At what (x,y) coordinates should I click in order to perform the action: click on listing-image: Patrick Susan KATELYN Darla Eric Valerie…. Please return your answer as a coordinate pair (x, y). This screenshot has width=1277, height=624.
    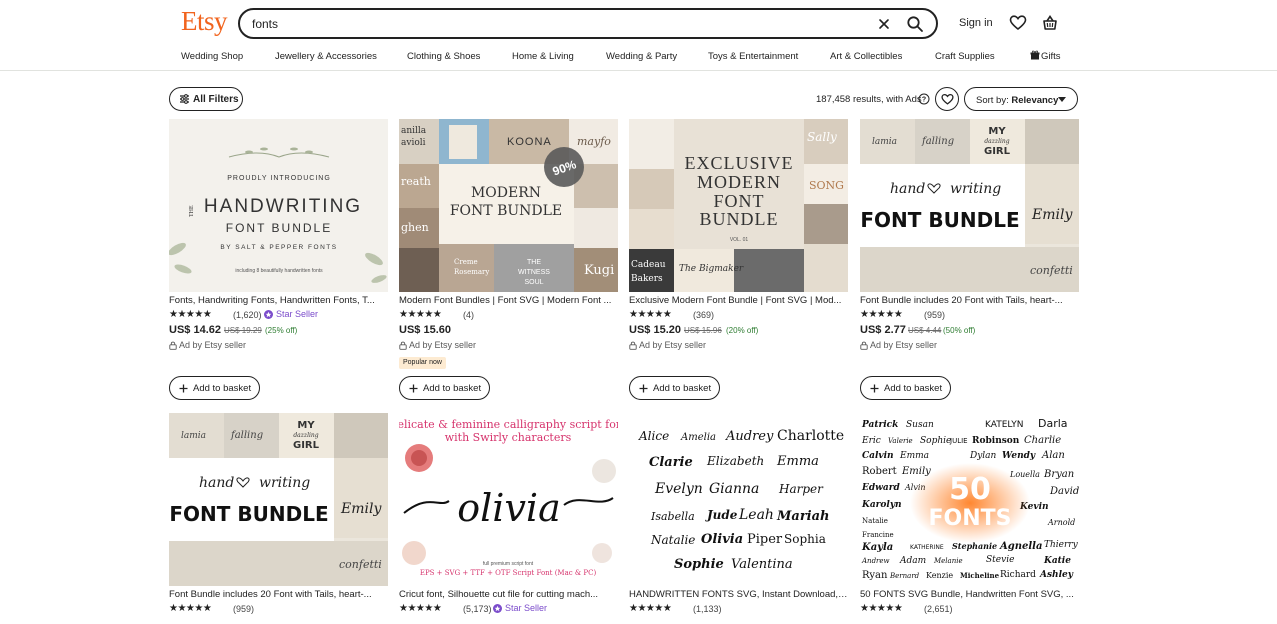
    Looking at the image, I should click on (969, 499).